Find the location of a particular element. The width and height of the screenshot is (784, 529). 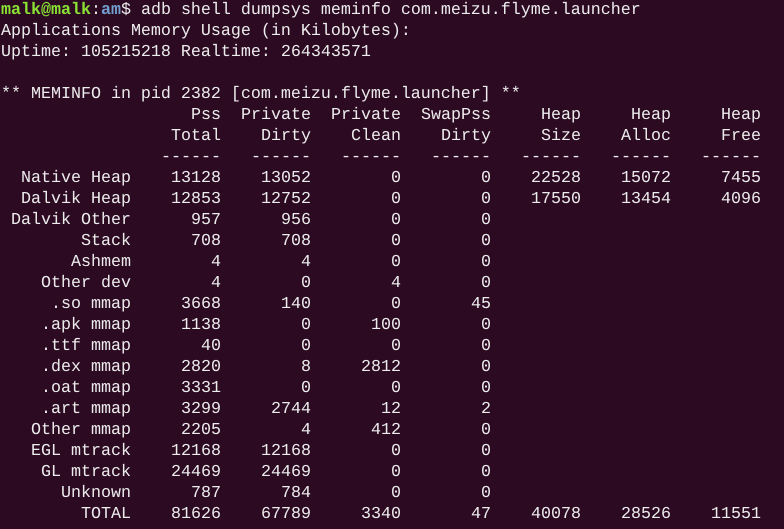

table-cell-text: 8 is located at coordinates (305, 367).